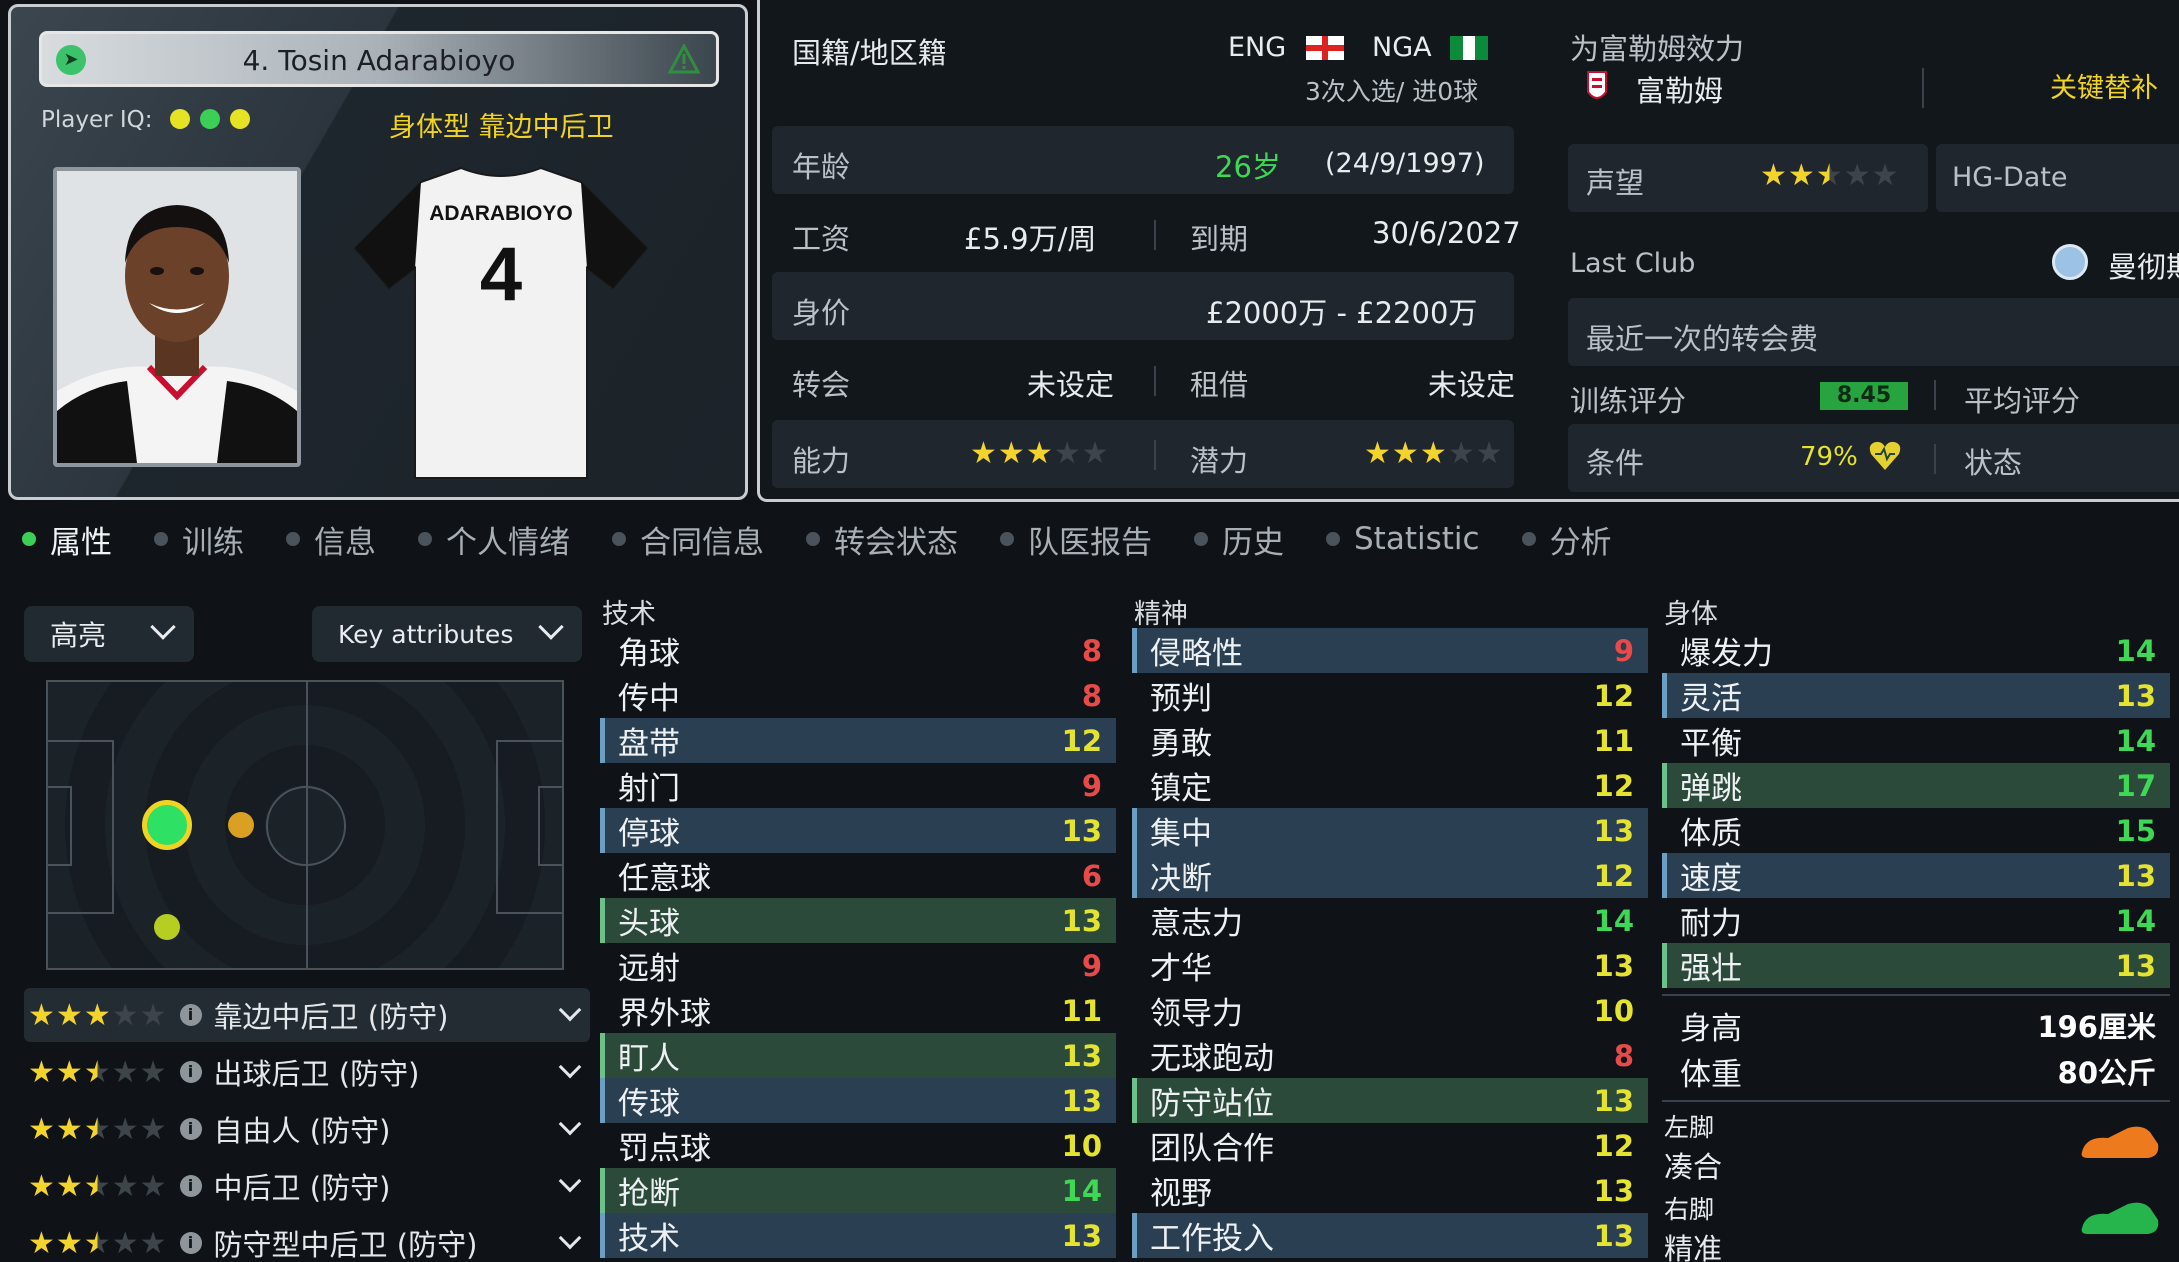 The height and width of the screenshot is (1262, 2179). Describe the element at coordinates (1390, 650) in the screenshot. I see `attribute-row: 侵略性 9` at that location.